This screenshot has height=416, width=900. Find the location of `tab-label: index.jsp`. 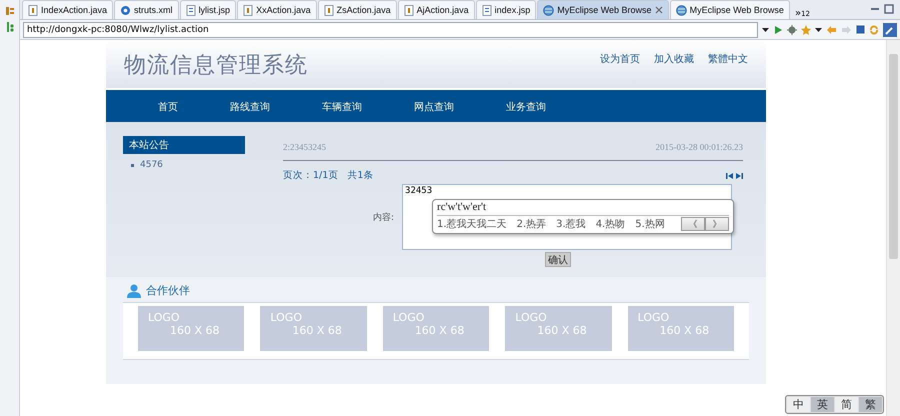

tab-label: index.jsp is located at coordinates (512, 10).